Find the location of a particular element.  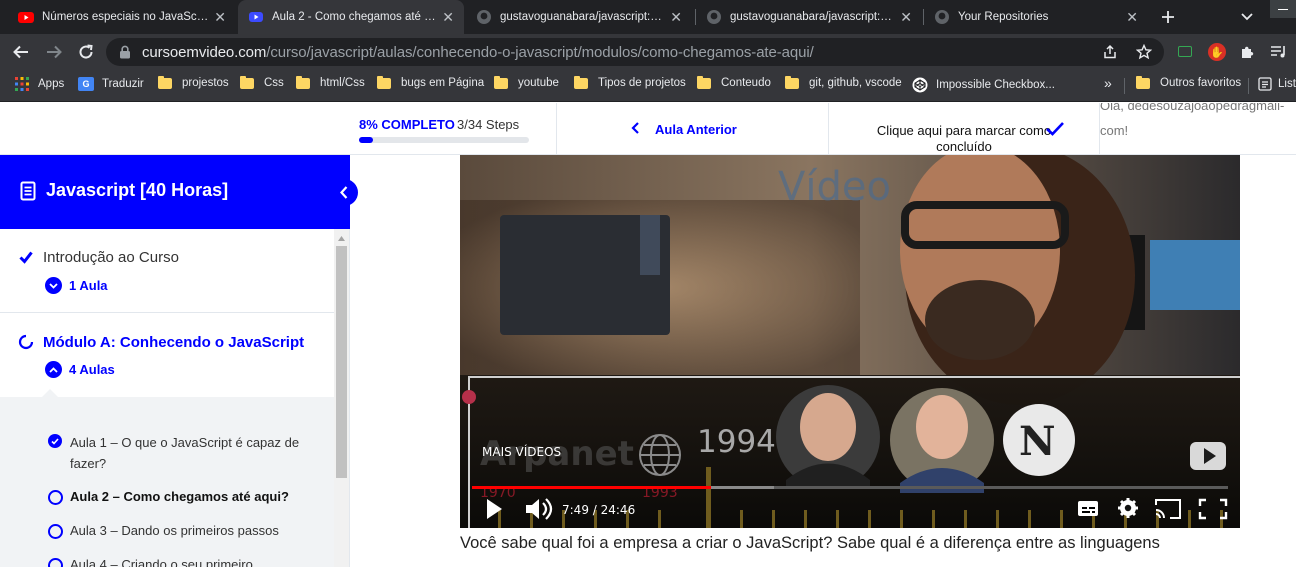

subtitles-icon is located at coordinates (1088, 508).